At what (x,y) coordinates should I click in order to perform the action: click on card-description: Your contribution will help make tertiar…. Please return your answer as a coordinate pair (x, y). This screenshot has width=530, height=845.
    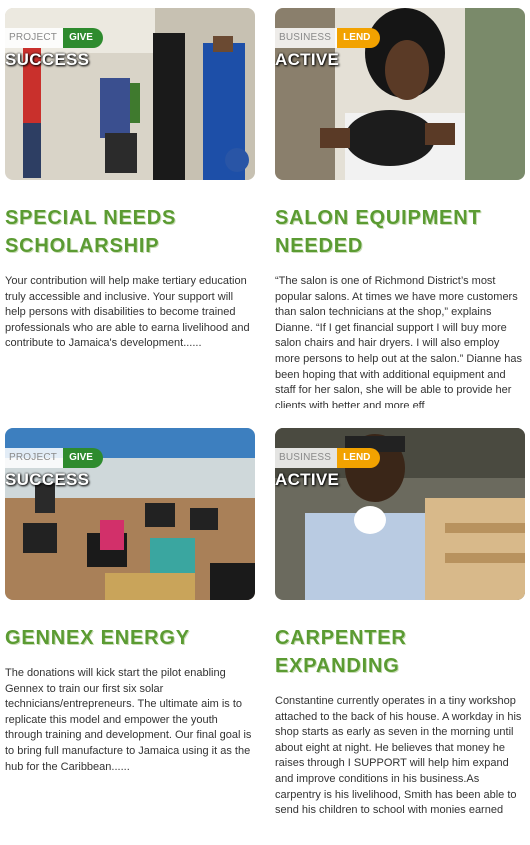
    Looking at the image, I should click on (127, 312).